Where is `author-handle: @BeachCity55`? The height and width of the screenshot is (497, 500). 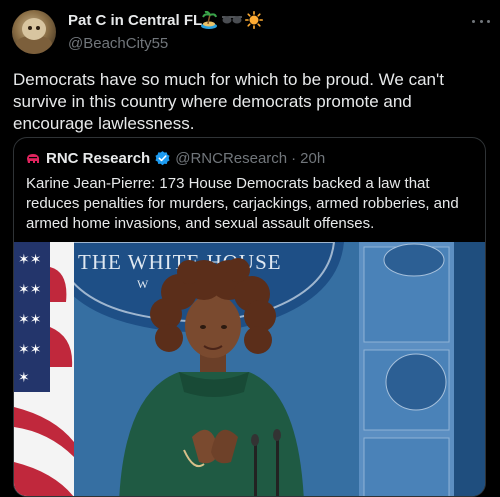 author-handle: @BeachCity55 is located at coordinates (118, 43).